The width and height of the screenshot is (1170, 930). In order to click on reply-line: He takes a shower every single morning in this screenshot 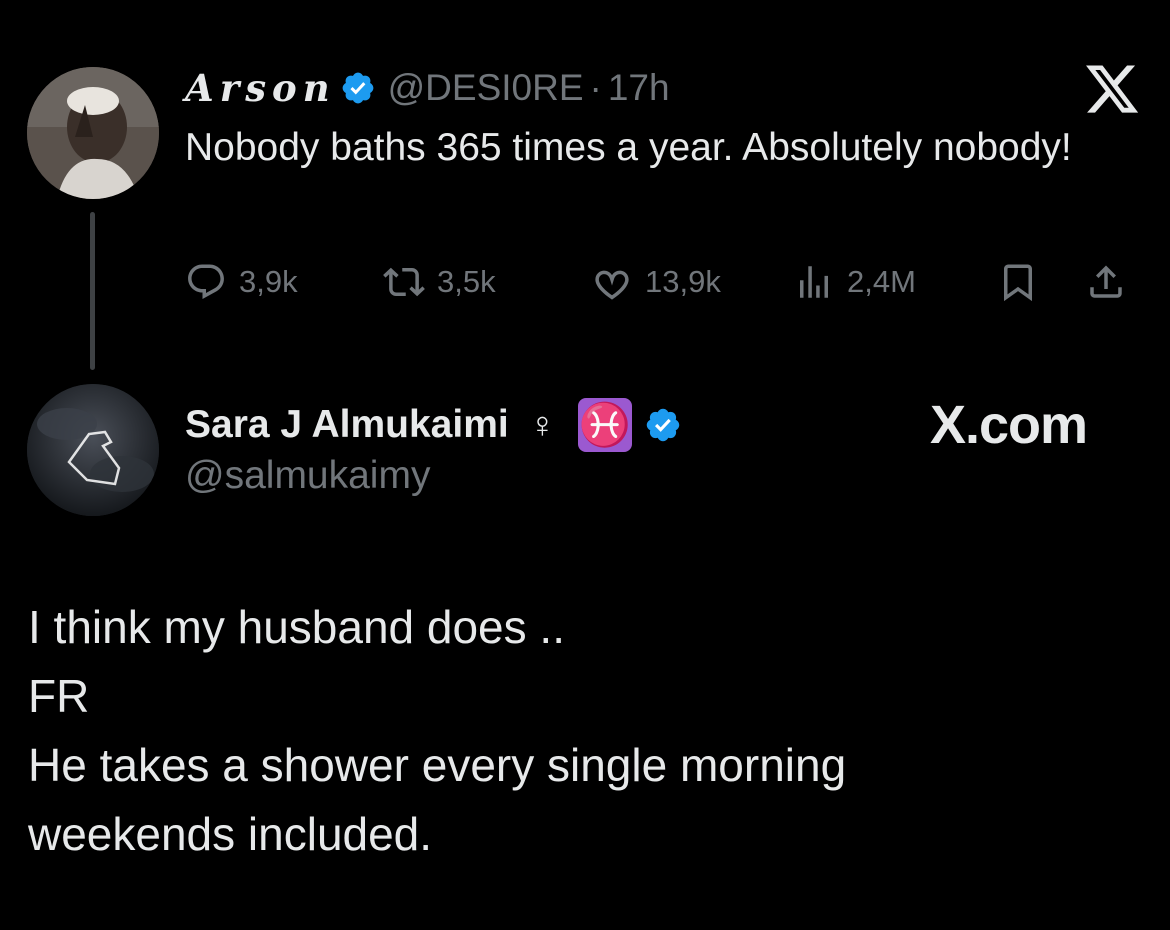, I will do `click(437, 765)`.